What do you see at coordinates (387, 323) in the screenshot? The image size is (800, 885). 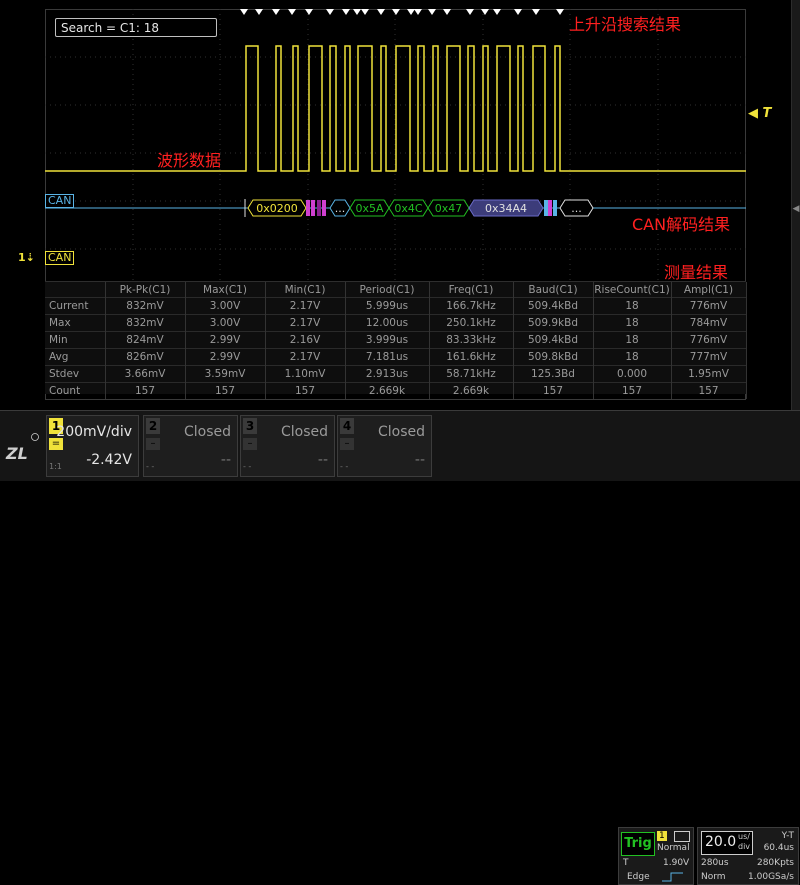 I see `measurement-cell: 12.00us` at bounding box center [387, 323].